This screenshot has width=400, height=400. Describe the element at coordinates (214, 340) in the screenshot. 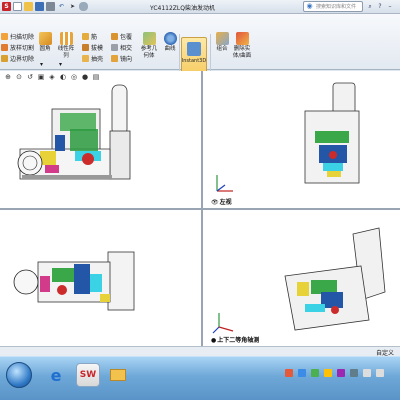

I see `eye-icon: ●` at that location.